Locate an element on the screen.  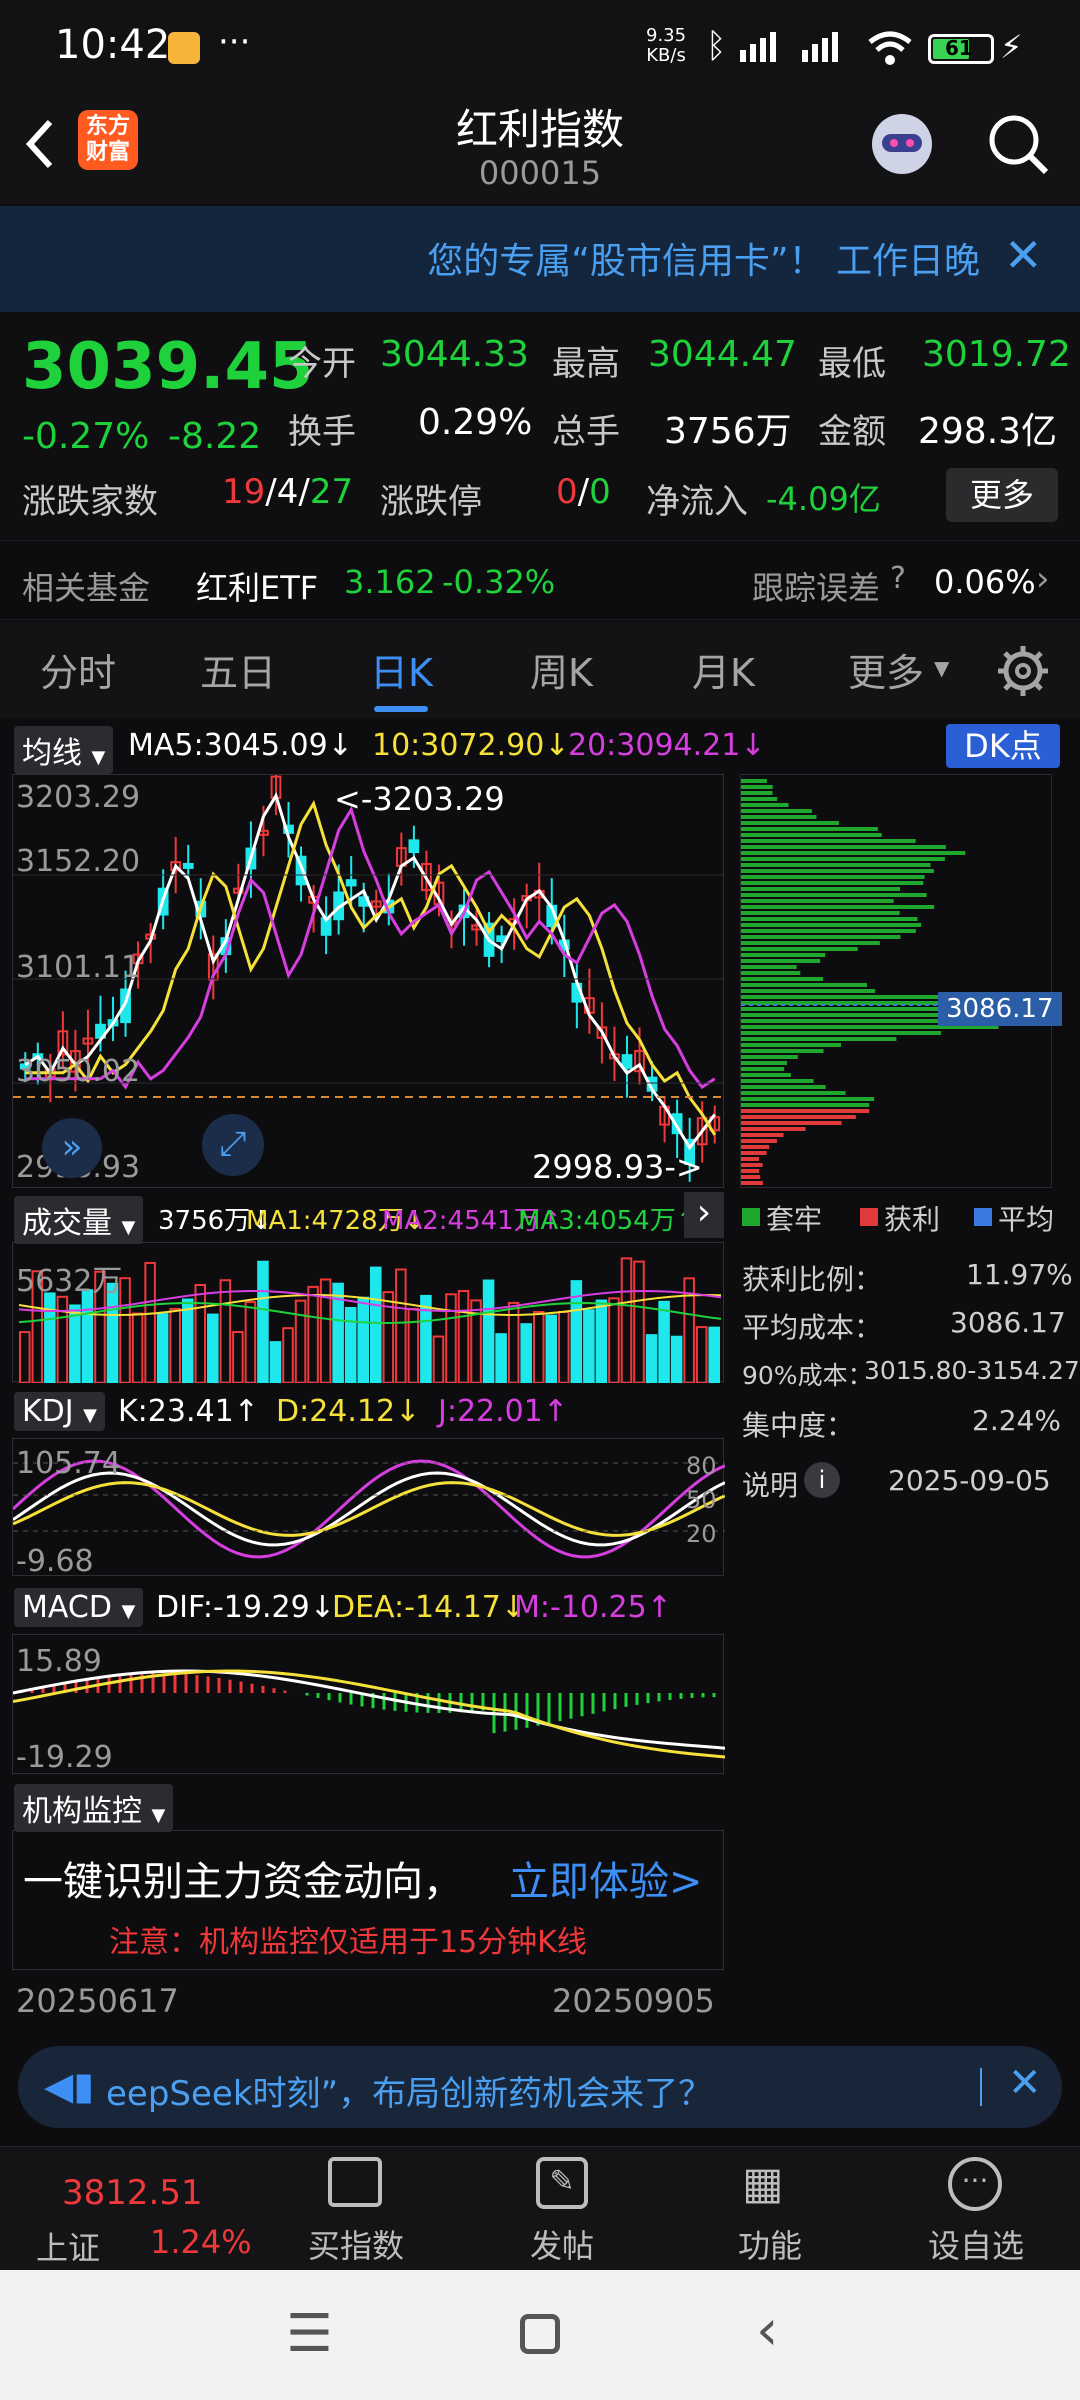
kdj-level-50: 50 is located at coordinates (701, 1500).